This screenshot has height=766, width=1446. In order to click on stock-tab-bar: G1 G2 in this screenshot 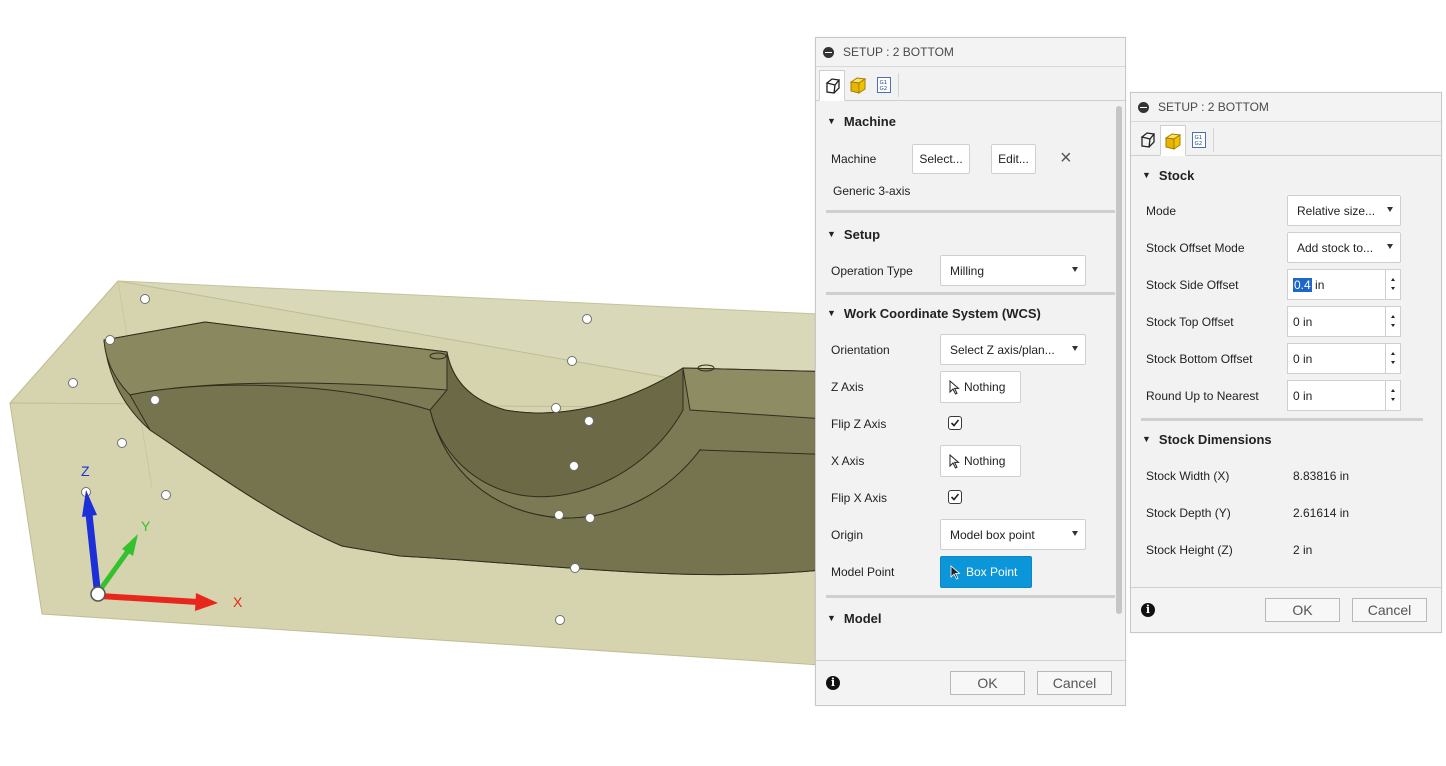, I will do `click(1286, 139)`.